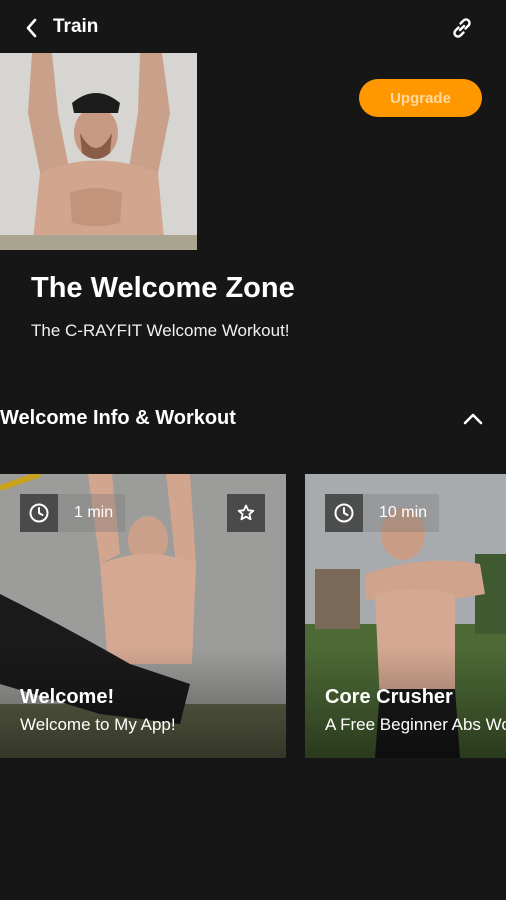 This screenshot has width=506, height=900. What do you see at coordinates (401, 513) in the screenshot?
I see `duration-text: 10 min` at bounding box center [401, 513].